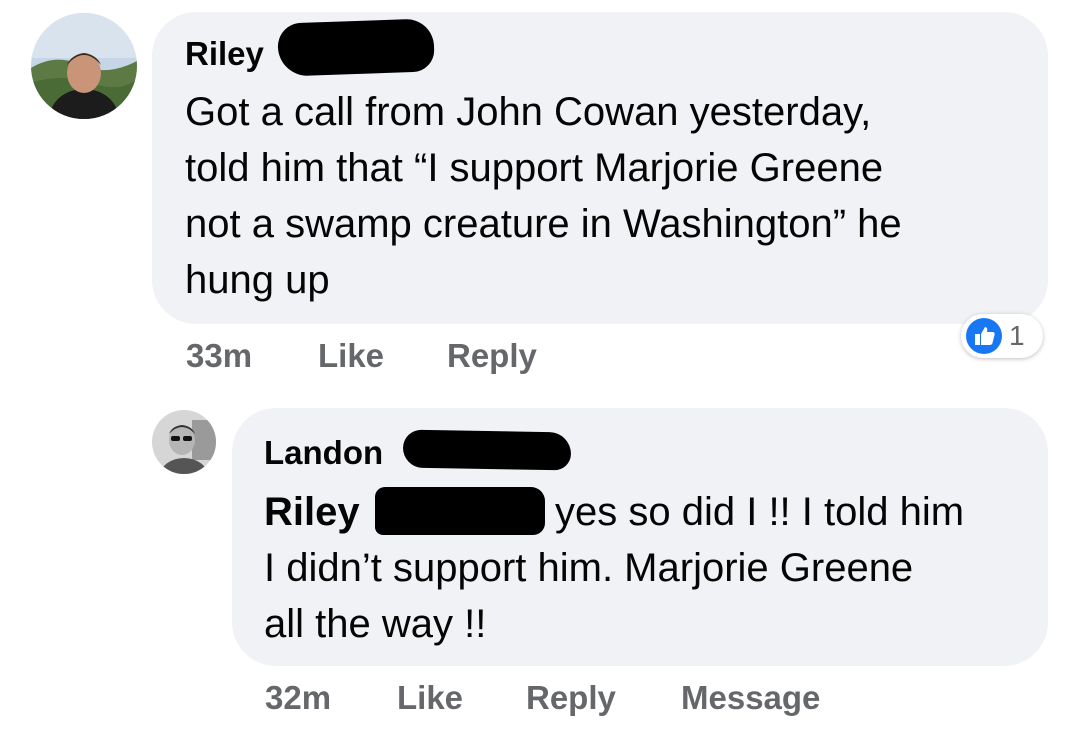 This screenshot has height=738, width=1080. Describe the element at coordinates (528, 112) in the screenshot. I see `comment-text-line: Got a call from John Cowan yesterday,` at that location.